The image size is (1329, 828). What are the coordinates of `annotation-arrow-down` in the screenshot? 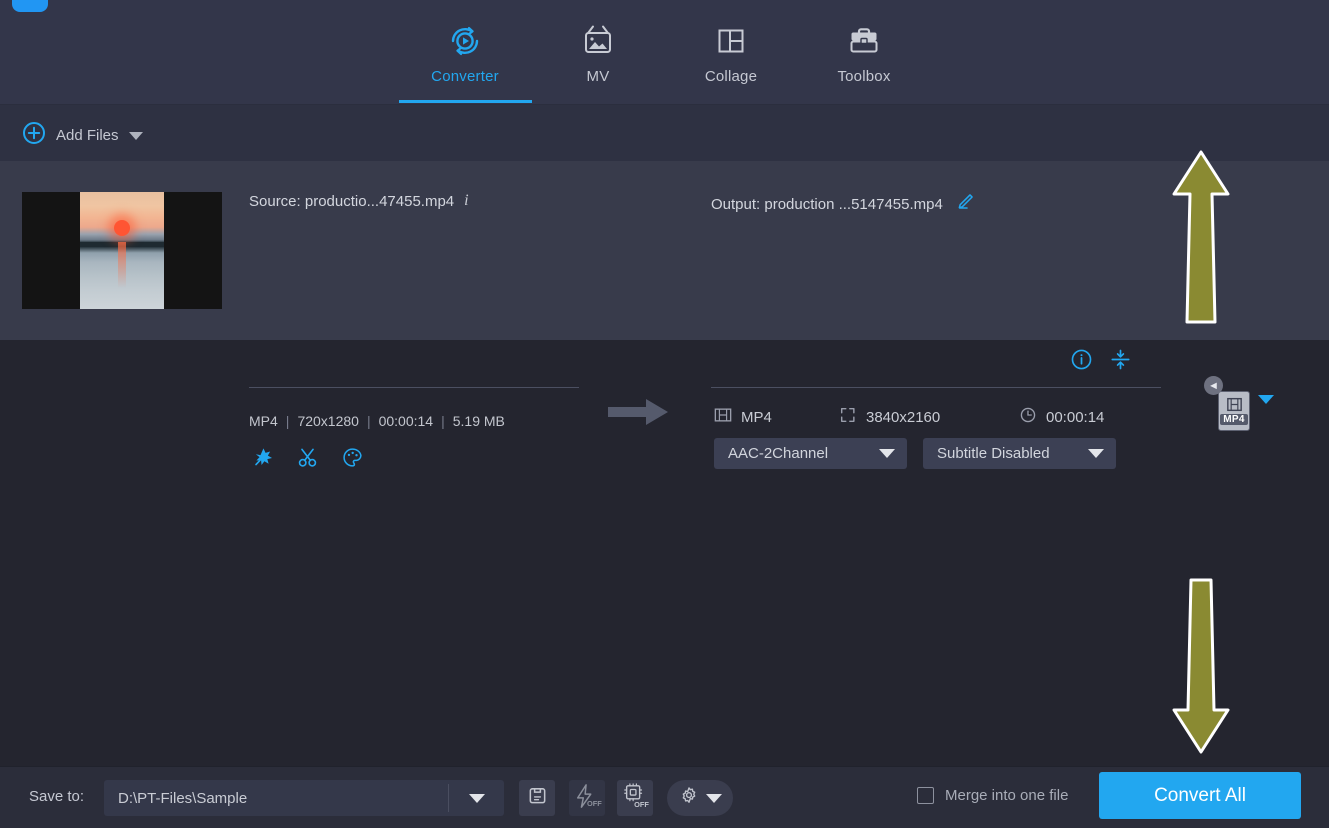 It's located at (1201, 668).